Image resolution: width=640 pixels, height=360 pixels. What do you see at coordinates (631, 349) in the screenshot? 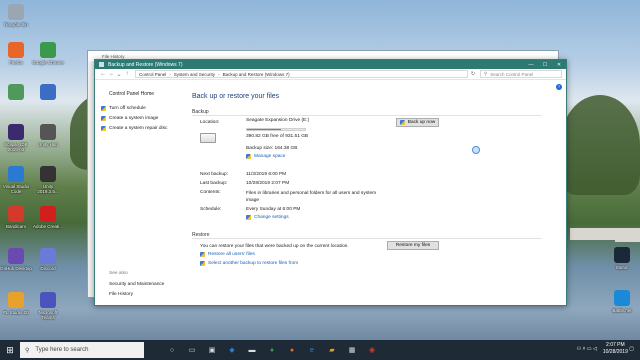
I see `notifications-icon: ▢` at bounding box center [631, 349].